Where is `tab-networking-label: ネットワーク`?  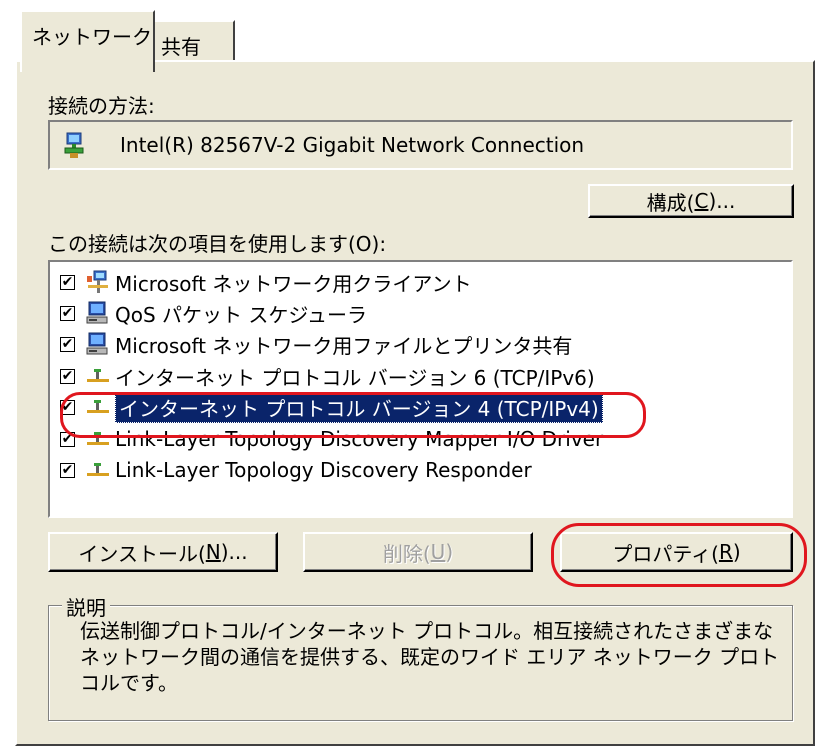
tab-networking-label: ネットワーク is located at coordinates (92, 37).